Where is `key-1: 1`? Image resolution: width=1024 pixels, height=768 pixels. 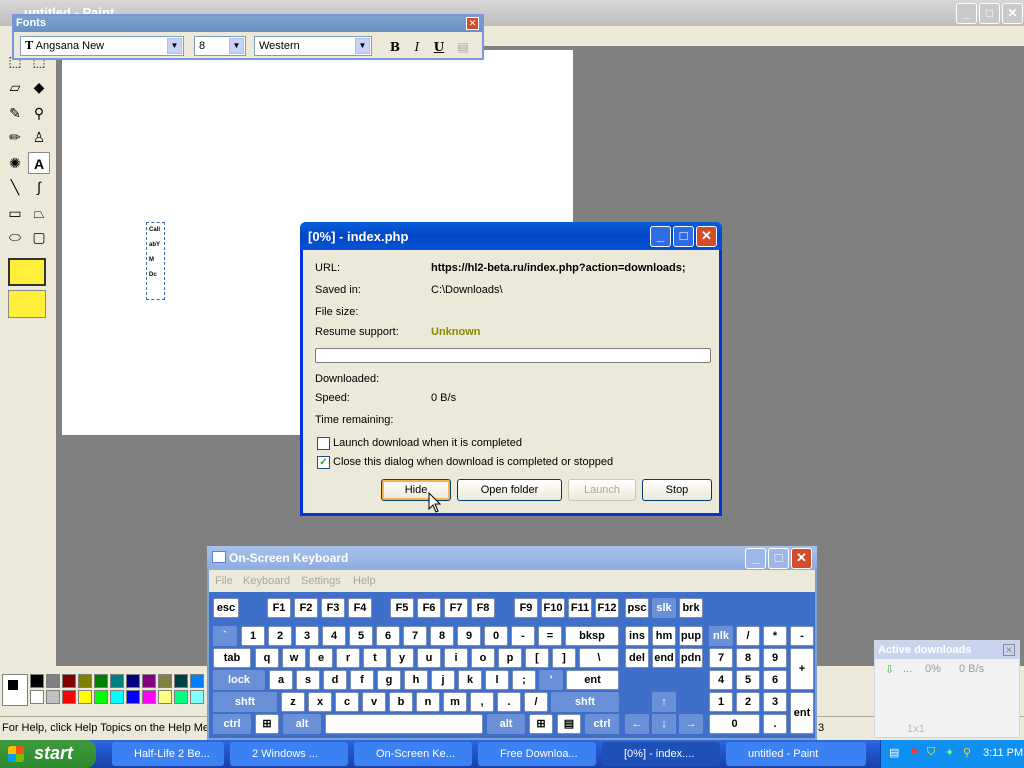
key-1: 1 is located at coordinates (253, 636).